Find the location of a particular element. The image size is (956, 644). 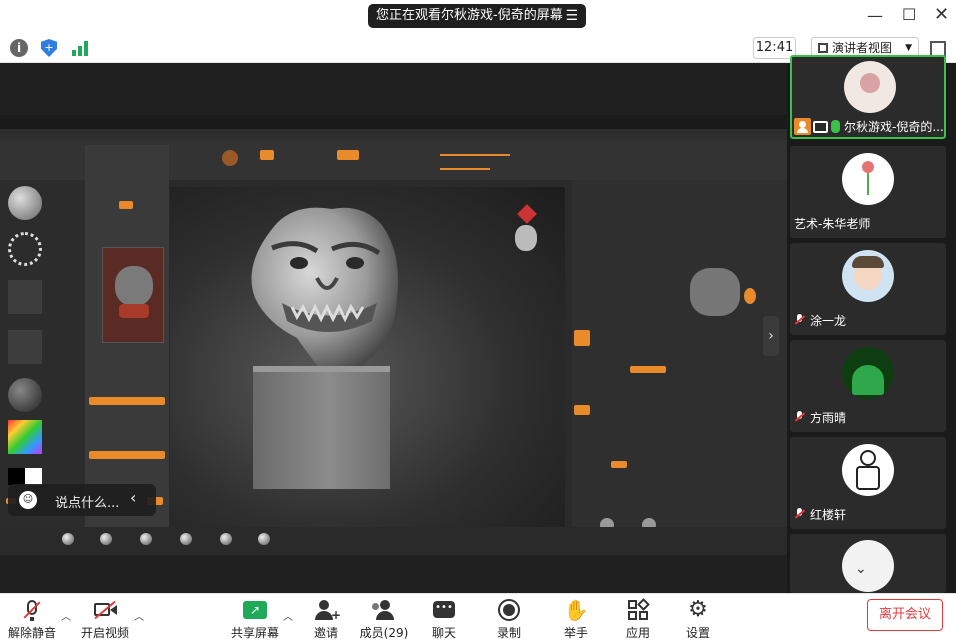

participant-tile: 方雨晴 is located at coordinates (868, 386).